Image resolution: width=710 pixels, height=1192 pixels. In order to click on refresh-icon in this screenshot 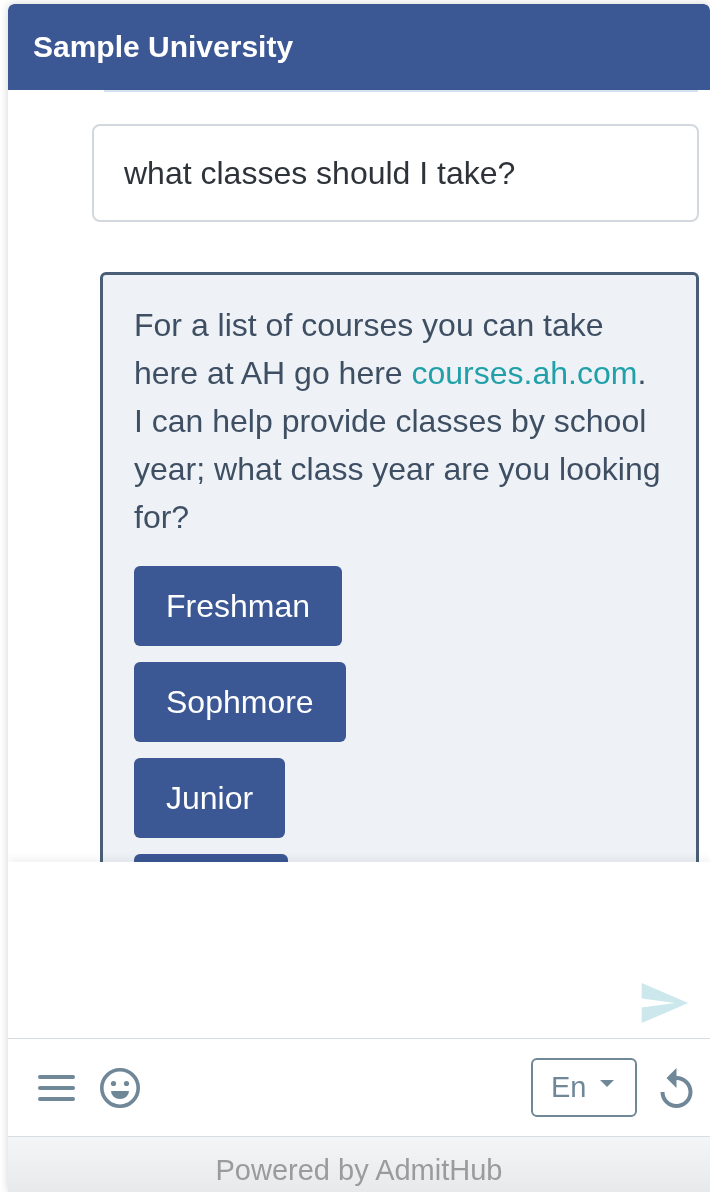, I will do `click(676, 1087)`.